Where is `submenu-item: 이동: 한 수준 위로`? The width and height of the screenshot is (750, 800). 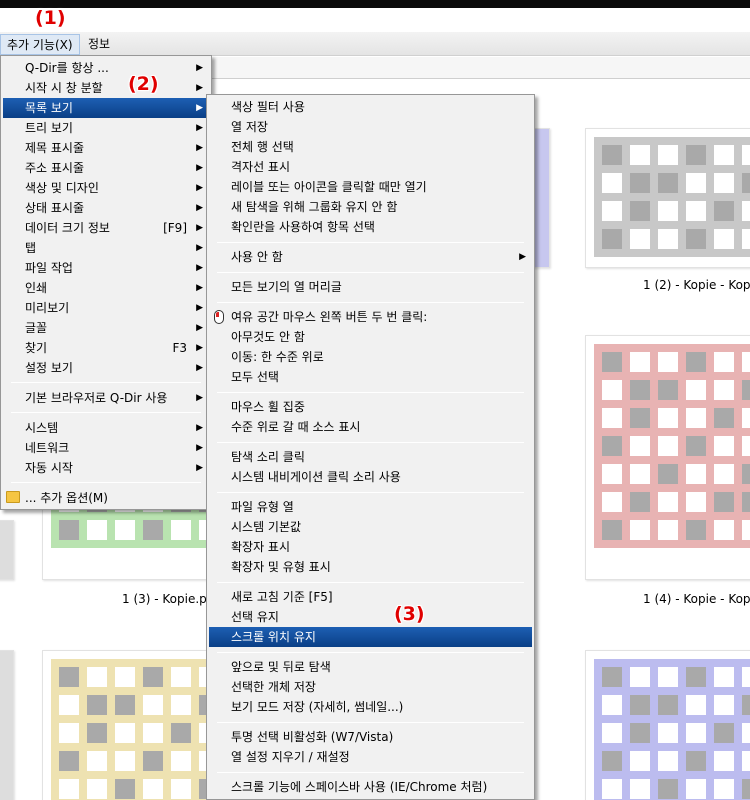
submenu-item: 이동: 한 수준 위로 is located at coordinates (370, 357).